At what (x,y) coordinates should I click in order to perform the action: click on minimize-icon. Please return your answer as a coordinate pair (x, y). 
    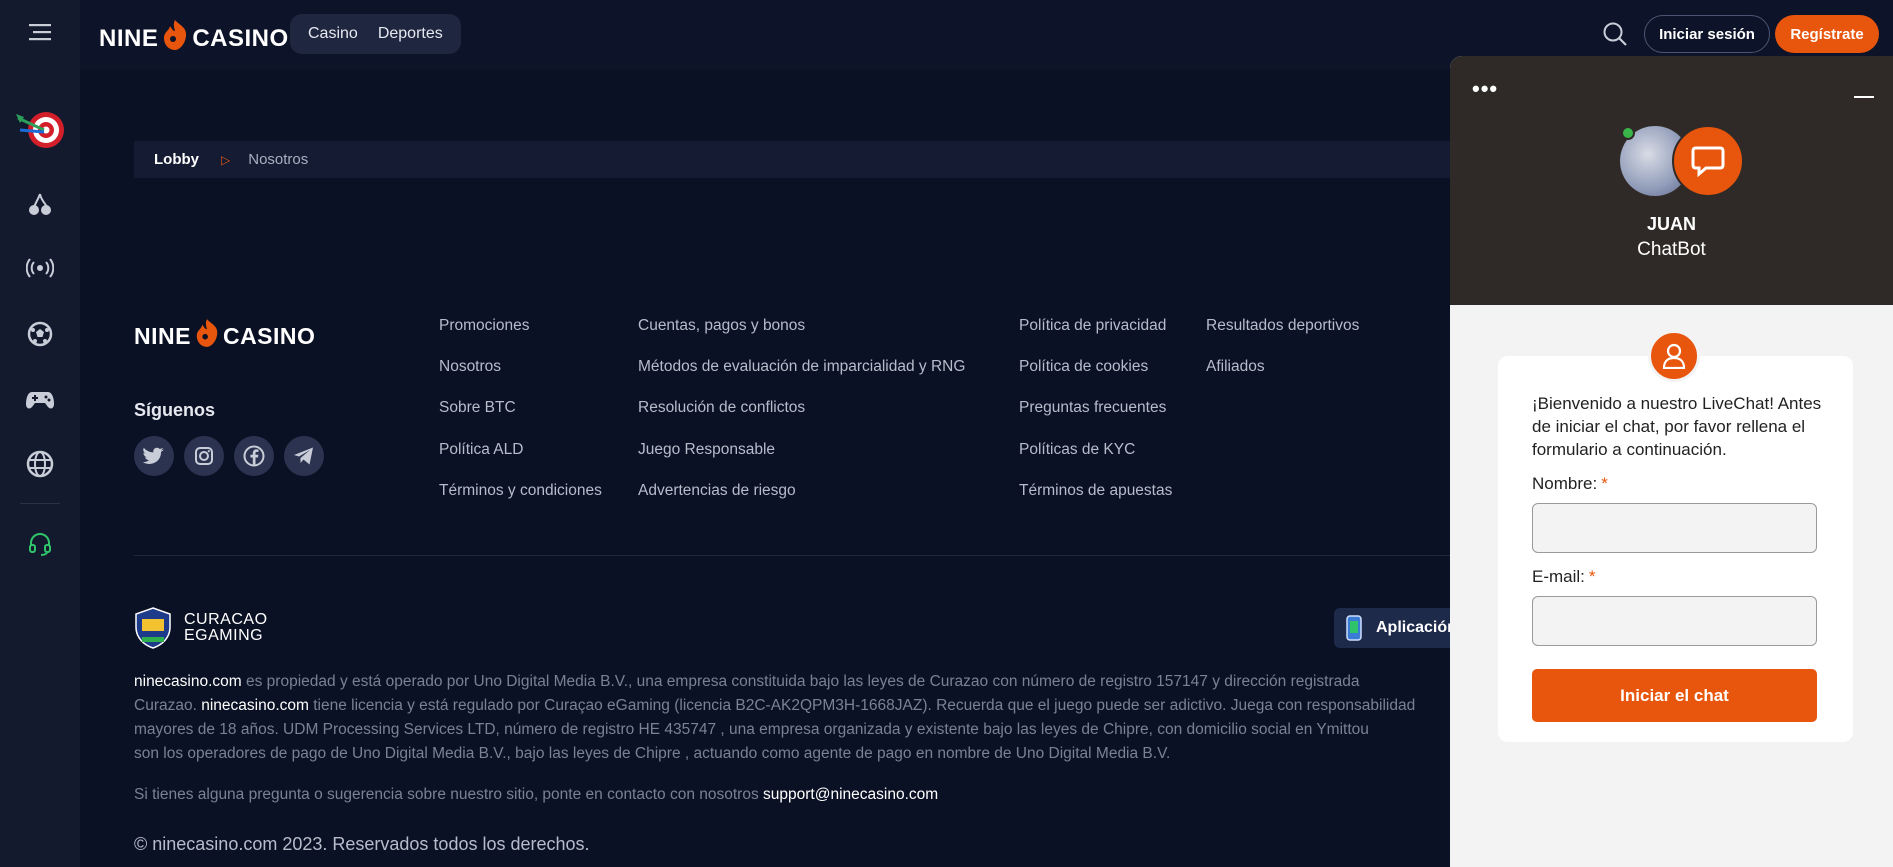
    Looking at the image, I should click on (1864, 97).